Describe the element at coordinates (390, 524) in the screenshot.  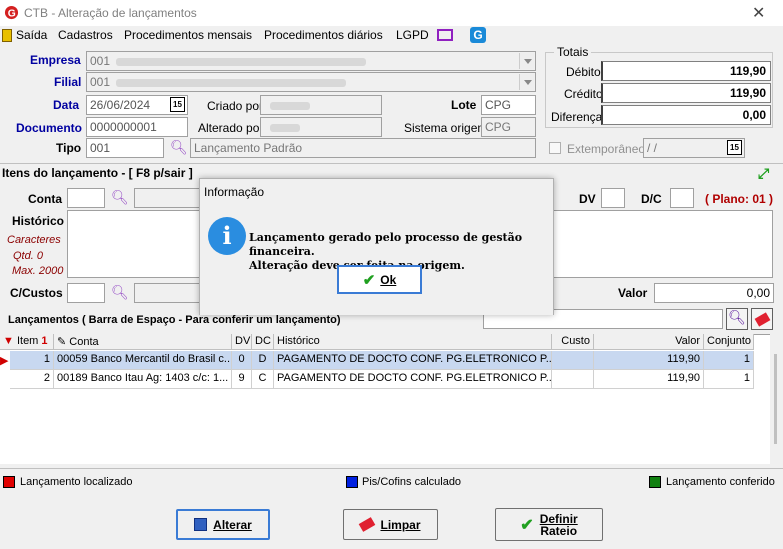
I see `limpar-button: Limpar` at that location.